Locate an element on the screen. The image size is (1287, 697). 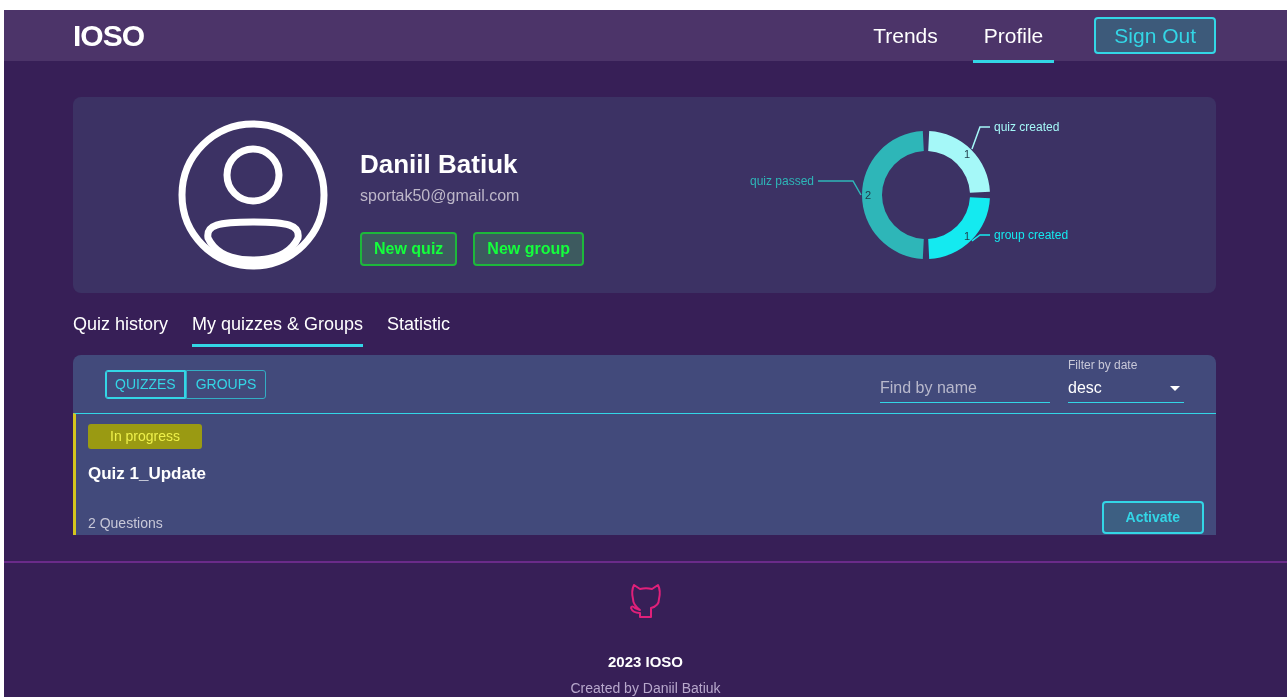
toggle-button: QUIZZES is located at coordinates (145, 384).